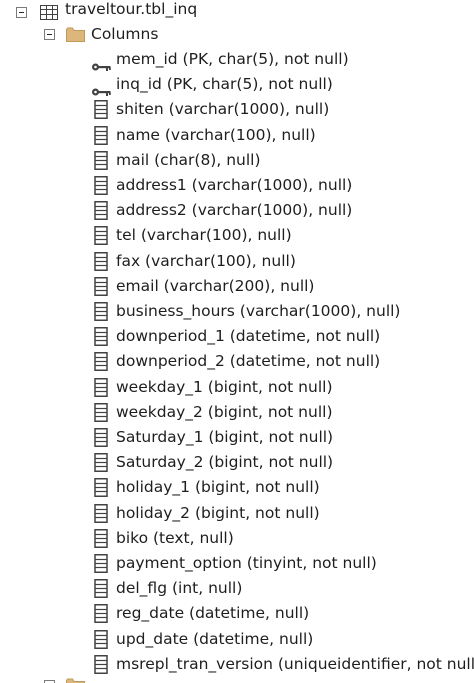 This screenshot has width=474, height=683. Describe the element at coordinates (218, 513) in the screenshot. I see `column-label: holiday_2 (bigint, not null)` at that location.